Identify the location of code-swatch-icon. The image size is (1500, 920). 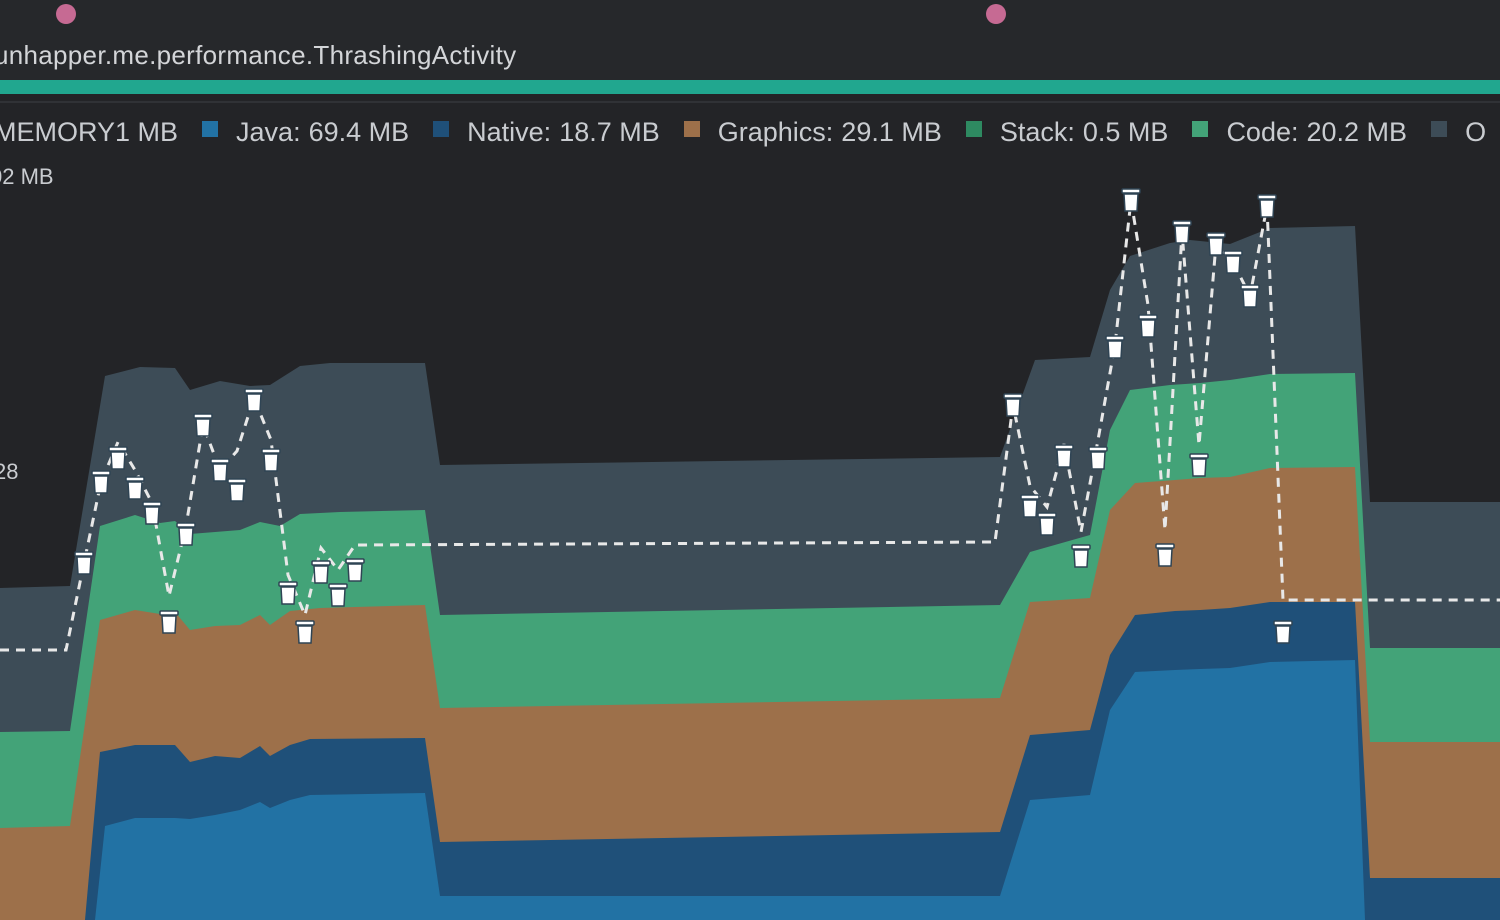
(1200, 129).